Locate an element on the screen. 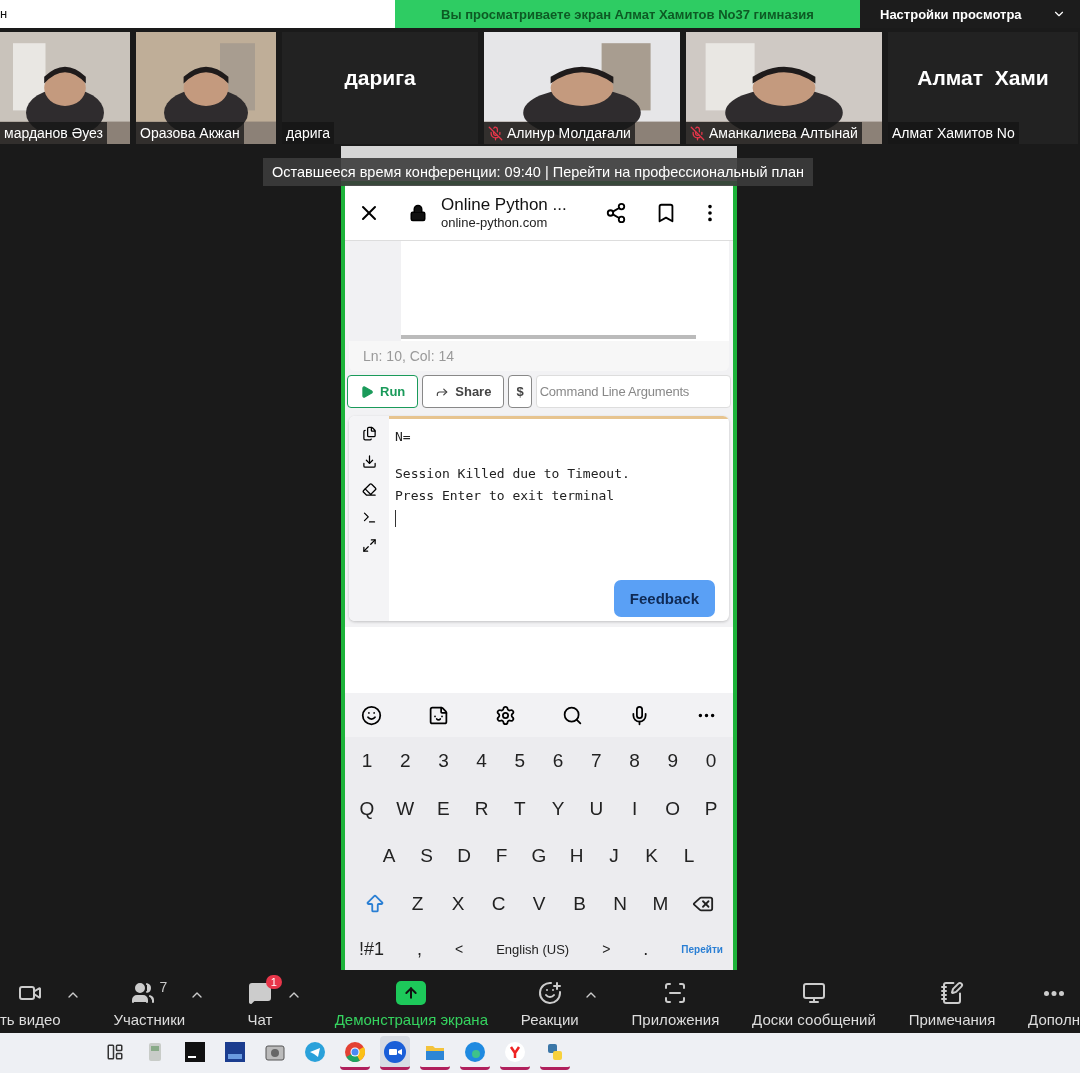 The width and height of the screenshot is (1080, 1073). toolbar-button: 1 Чат is located at coordinates (259, 1001).